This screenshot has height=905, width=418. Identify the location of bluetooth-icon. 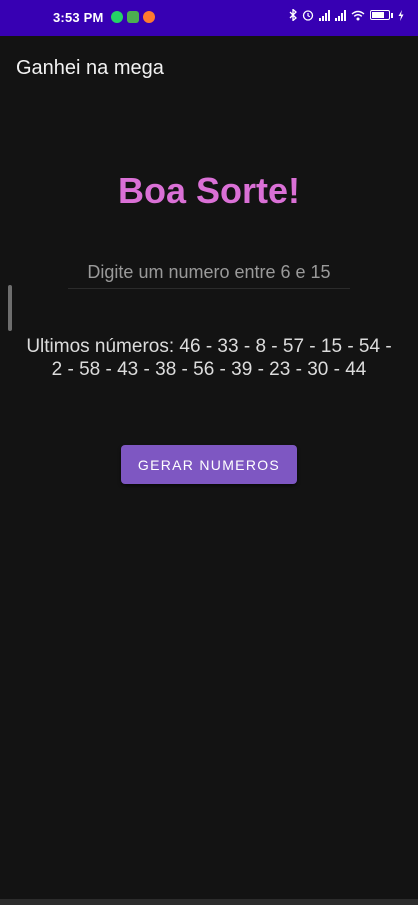
(293, 15).